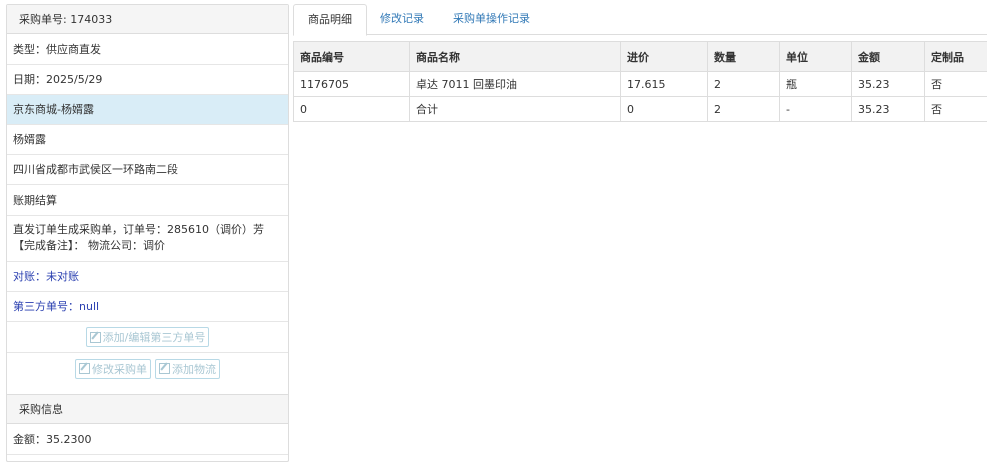 This screenshot has height=462, width=987. I want to click on edit-third-party-label: 添加/编辑第三方单号, so click(154, 337).